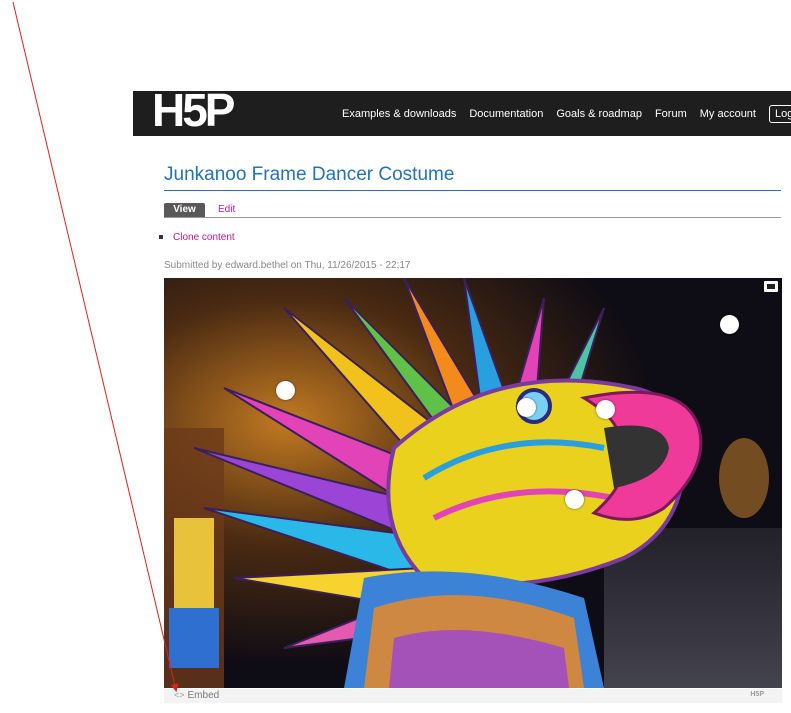 Image resolution: width=791 pixels, height=713 pixels. Describe the element at coordinates (184, 210) in the screenshot. I see `tab-view: View` at that location.